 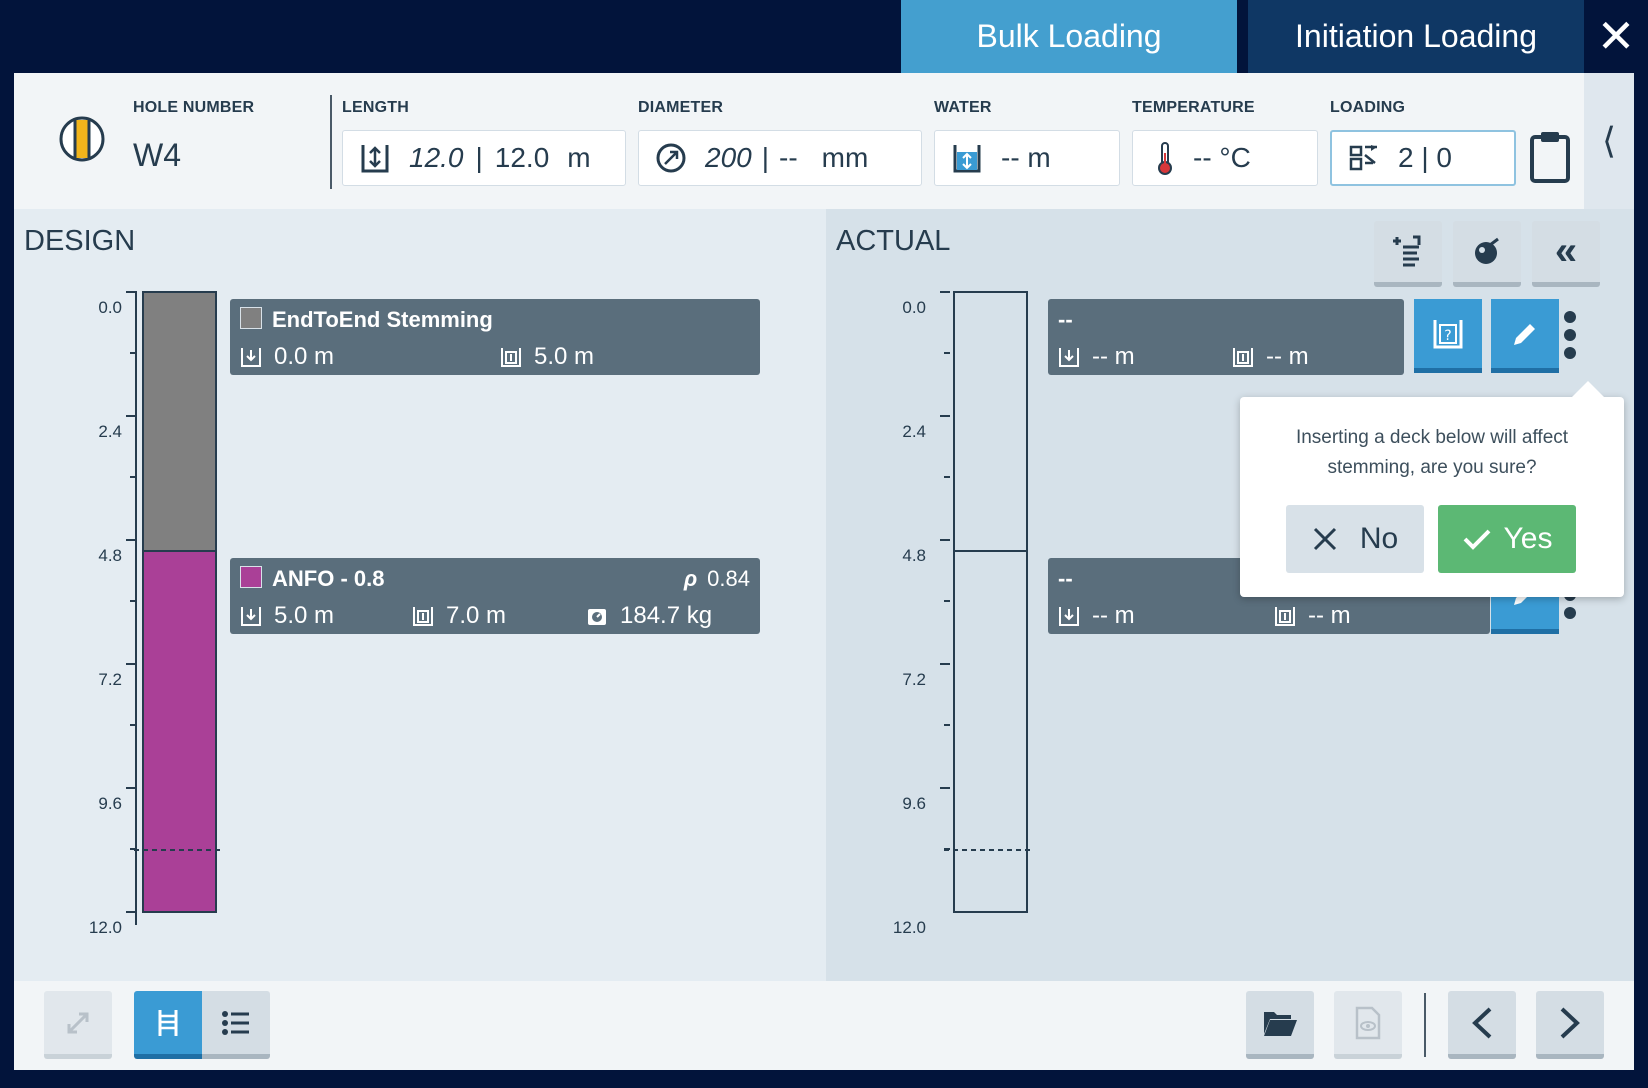 What do you see at coordinates (1069, 36) in the screenshot?
I see `tab-bulk-loading: Bulk Loading` at bounding box center [1069, 36].